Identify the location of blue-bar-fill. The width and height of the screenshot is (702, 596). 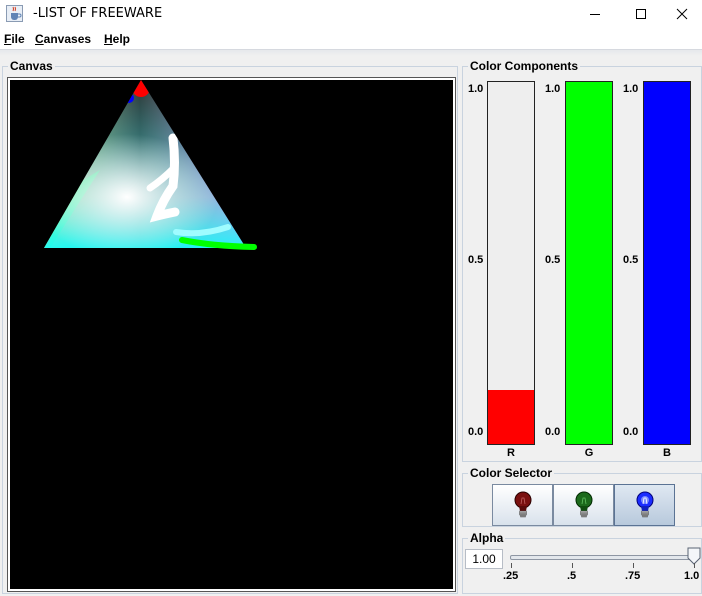
(667, 263).